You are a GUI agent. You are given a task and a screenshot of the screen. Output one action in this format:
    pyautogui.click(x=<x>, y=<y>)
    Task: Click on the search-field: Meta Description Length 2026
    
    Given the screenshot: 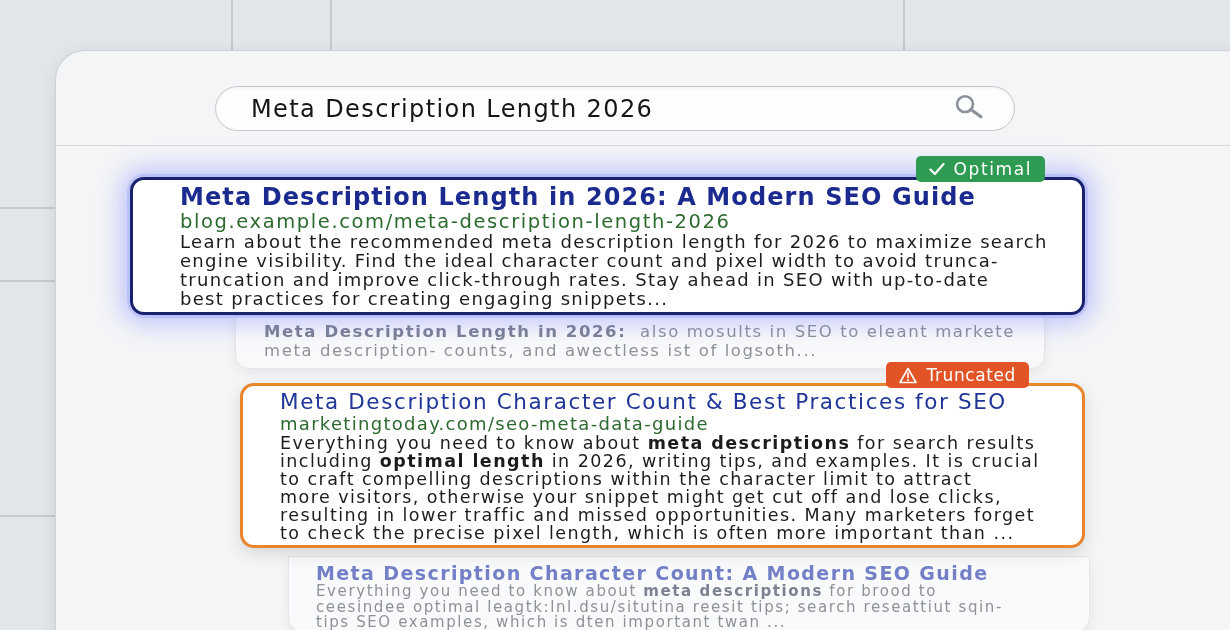 What is the action you would take?
    pyautogui.click(x=615, y=108)
    